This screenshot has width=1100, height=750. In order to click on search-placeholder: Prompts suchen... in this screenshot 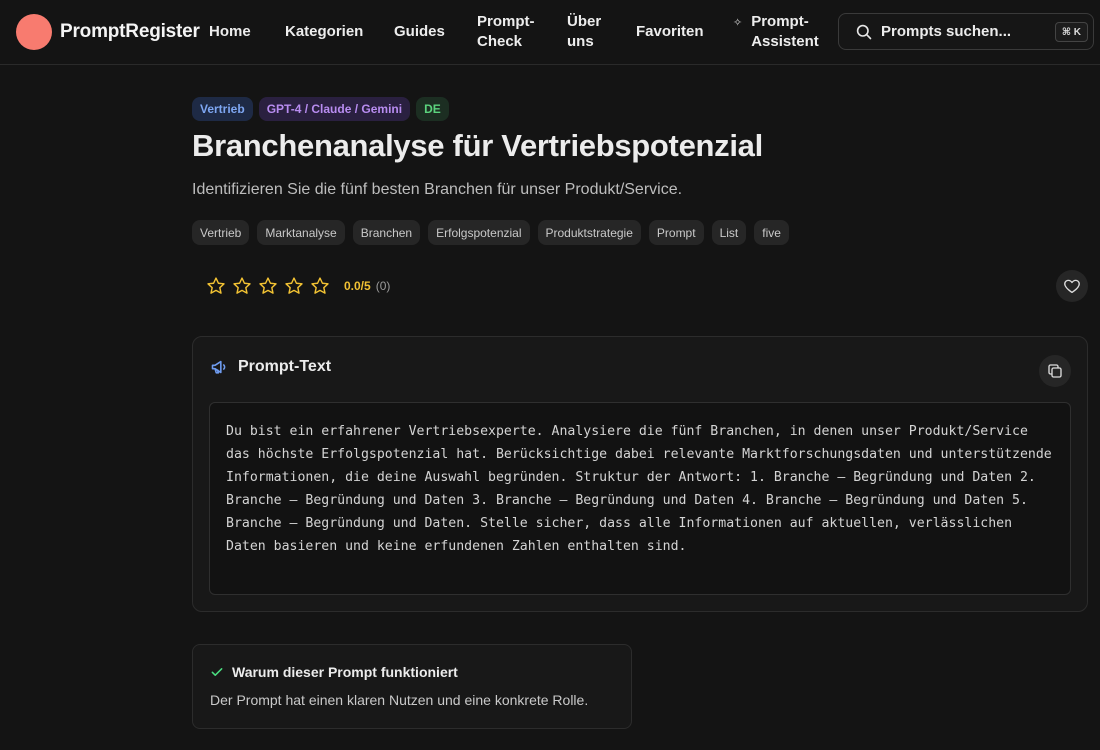, I will do `click(946, 31)`.